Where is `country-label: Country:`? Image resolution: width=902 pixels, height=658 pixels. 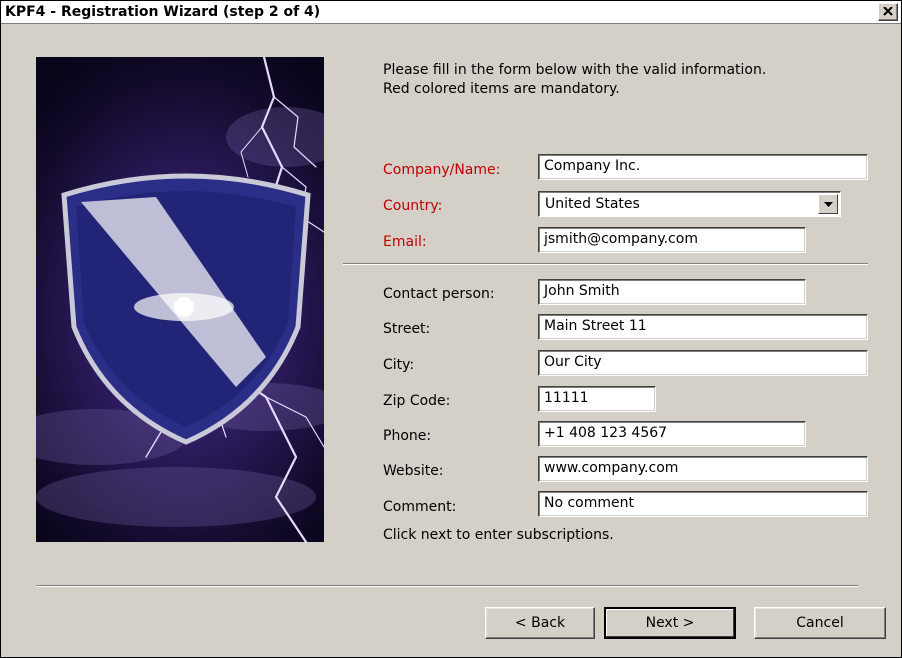 country-label: Country: is located at coordinates (413, 206).